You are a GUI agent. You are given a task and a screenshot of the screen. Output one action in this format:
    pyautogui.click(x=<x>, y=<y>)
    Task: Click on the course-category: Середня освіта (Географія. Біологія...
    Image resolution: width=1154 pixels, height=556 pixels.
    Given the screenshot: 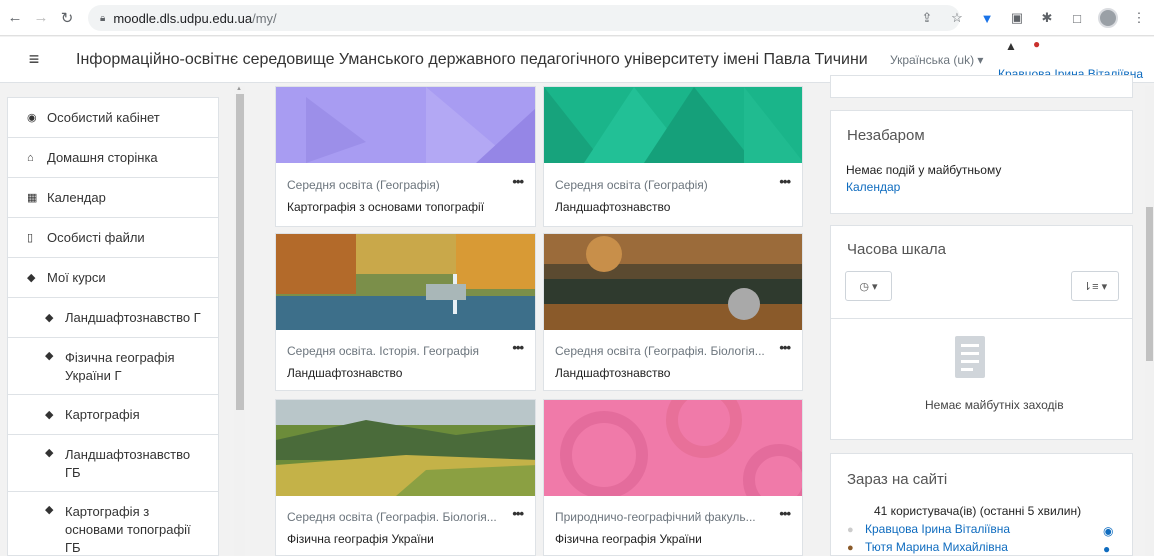 What is the action you would take?
    pyautogui.click(x=392, y=517)
    